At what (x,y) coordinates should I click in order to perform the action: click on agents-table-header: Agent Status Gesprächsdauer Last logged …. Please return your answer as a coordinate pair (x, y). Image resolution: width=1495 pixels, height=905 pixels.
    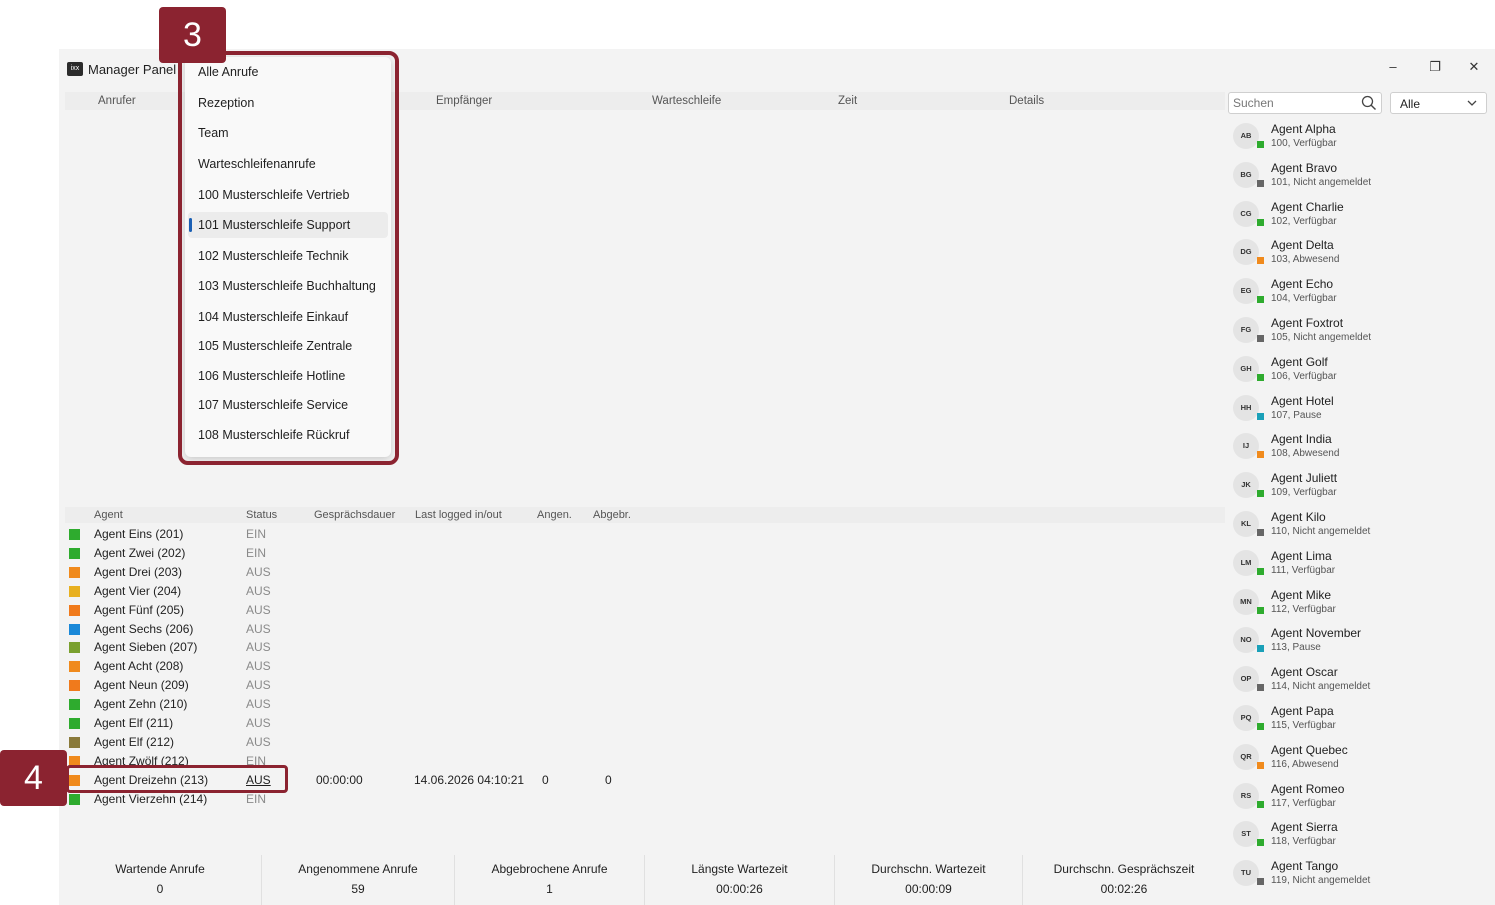
    Looking at the image, I should click on (645, 515).